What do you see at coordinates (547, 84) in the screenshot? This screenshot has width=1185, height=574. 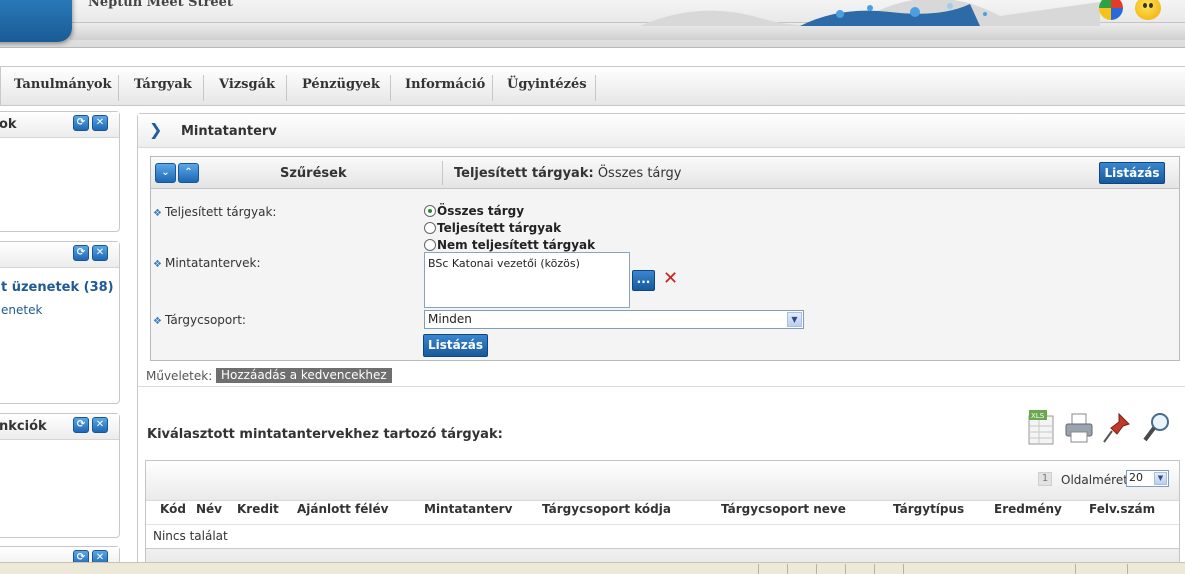 I see `menu-item-ugyintezes: Ügyintézés` at bounding box center [547, 84].